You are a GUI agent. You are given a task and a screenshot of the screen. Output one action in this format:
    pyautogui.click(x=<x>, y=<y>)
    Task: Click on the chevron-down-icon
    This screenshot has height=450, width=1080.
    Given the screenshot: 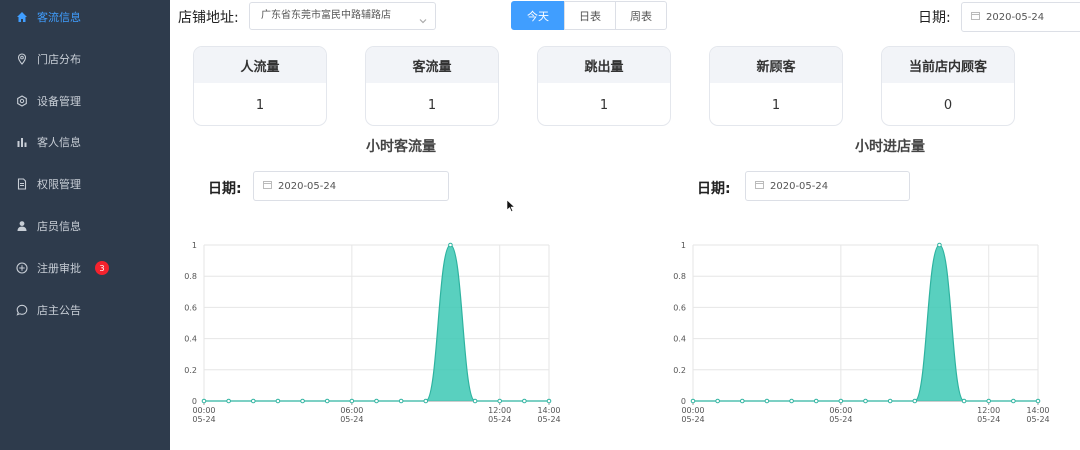 What is the action you would take?
    pyautogui.click(x=423, y=24)
    